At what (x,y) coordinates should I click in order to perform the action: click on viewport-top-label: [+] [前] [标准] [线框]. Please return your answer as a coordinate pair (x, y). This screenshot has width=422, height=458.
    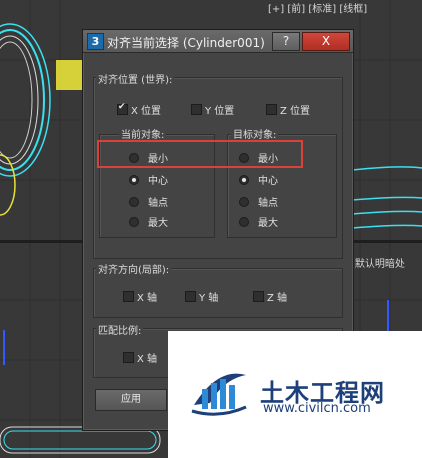
    Looking at the image, I should click on (317, 7).